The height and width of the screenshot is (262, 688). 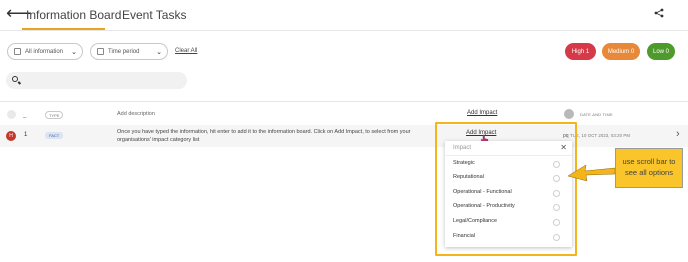 I want to click on information-filter-select: All information ⌄, so click(x=45, y=51).